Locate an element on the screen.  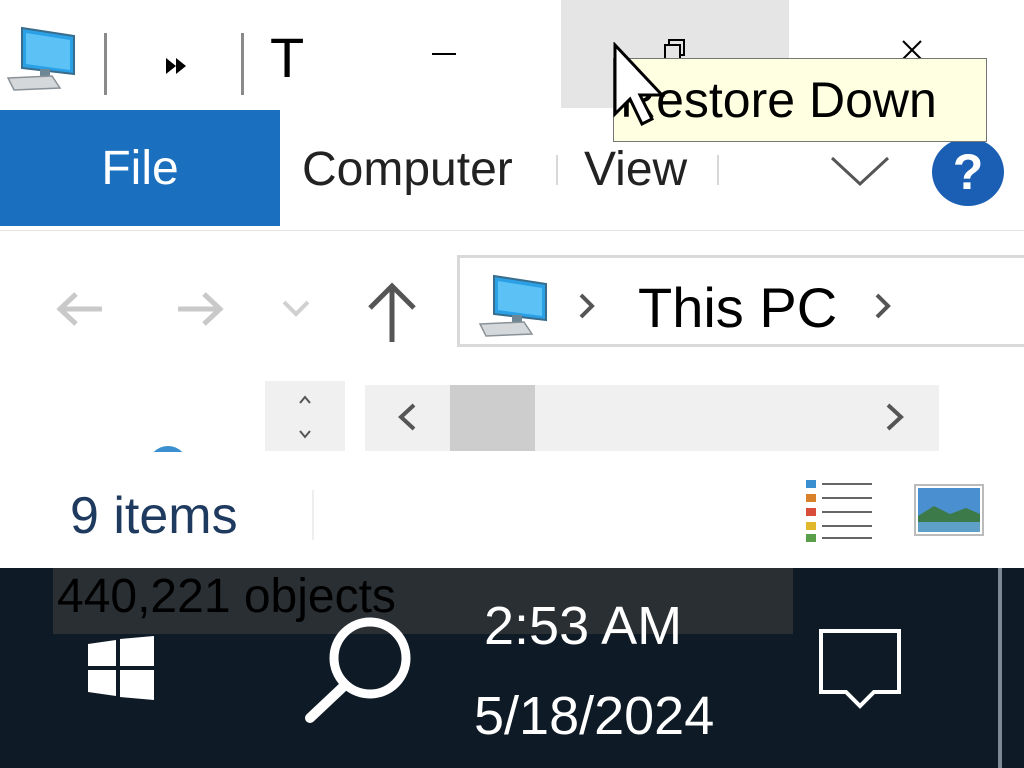
scroll-right-icon is located at coordinates (895, 417).